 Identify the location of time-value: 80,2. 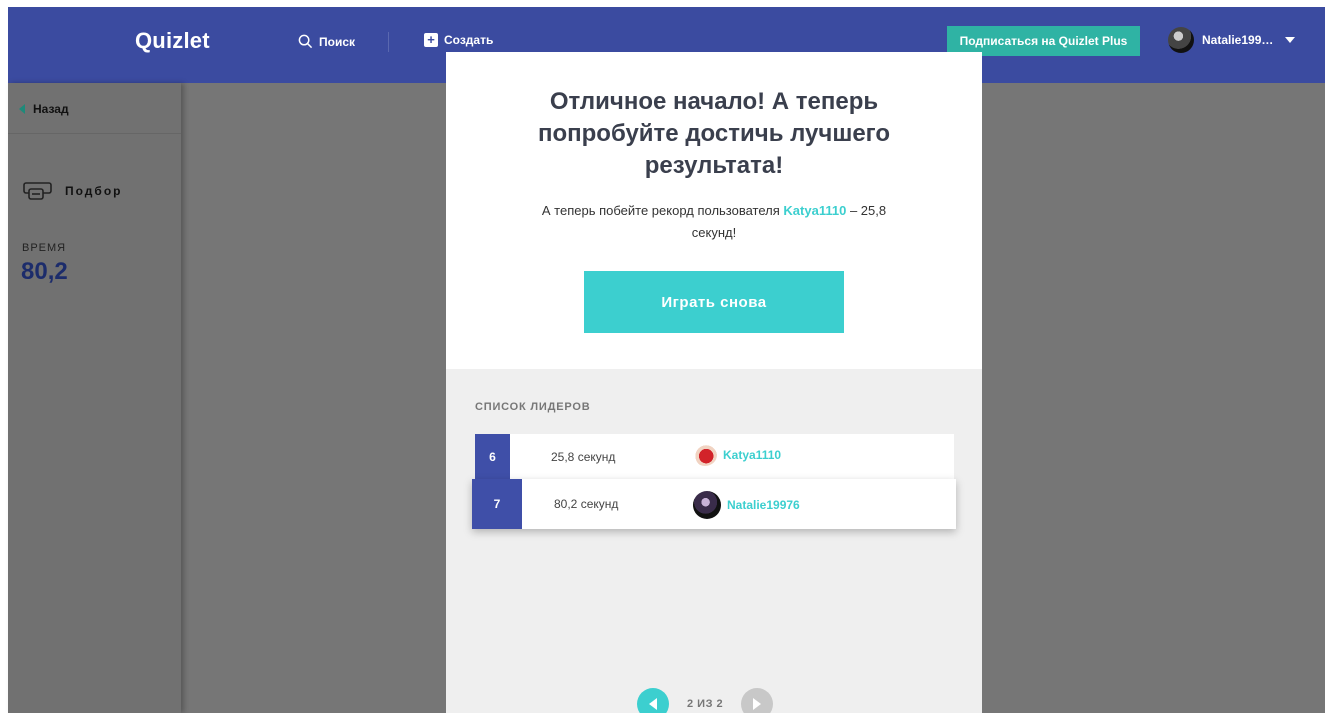
(44, 271).